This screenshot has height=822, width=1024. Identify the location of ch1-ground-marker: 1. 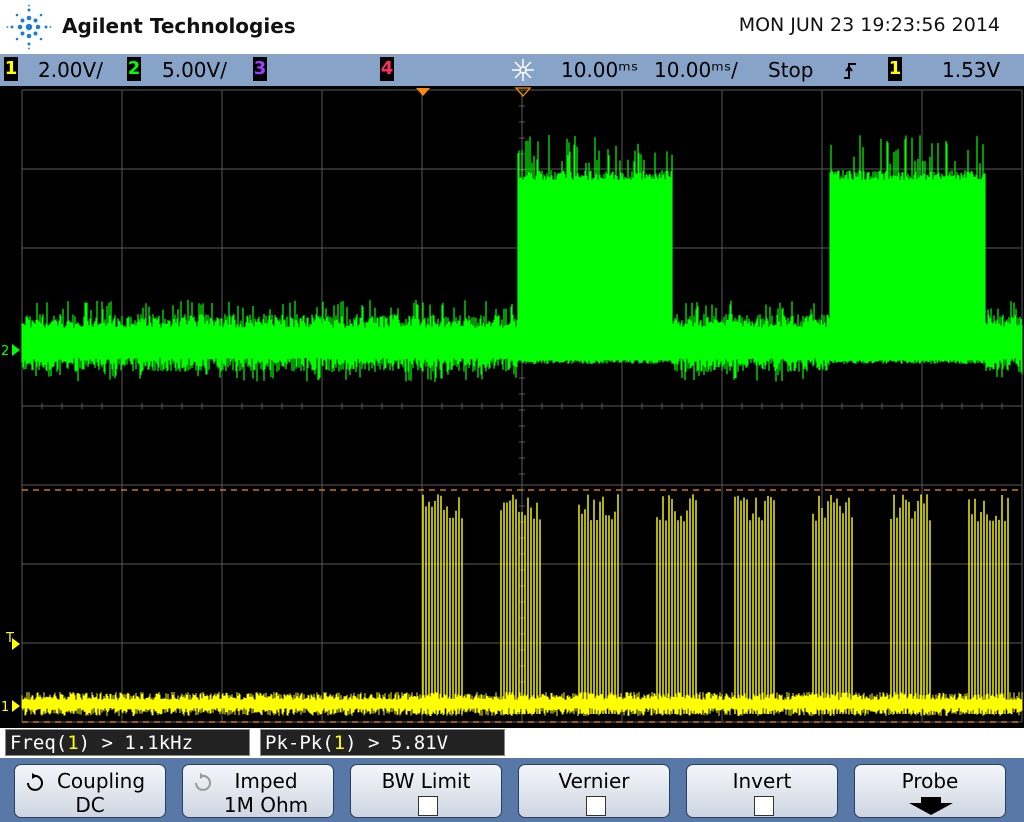
(10, 707).